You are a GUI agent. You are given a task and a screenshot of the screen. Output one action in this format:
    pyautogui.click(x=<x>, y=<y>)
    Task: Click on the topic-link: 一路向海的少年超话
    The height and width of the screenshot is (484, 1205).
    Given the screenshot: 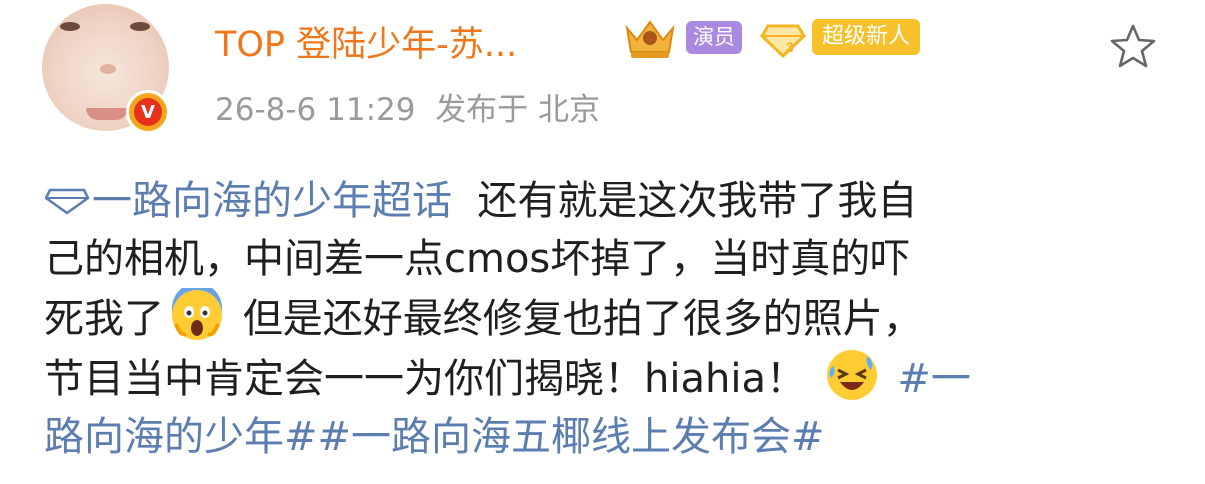 What is the action you would take?
    pyautogui.click(x=248, y=201)
    